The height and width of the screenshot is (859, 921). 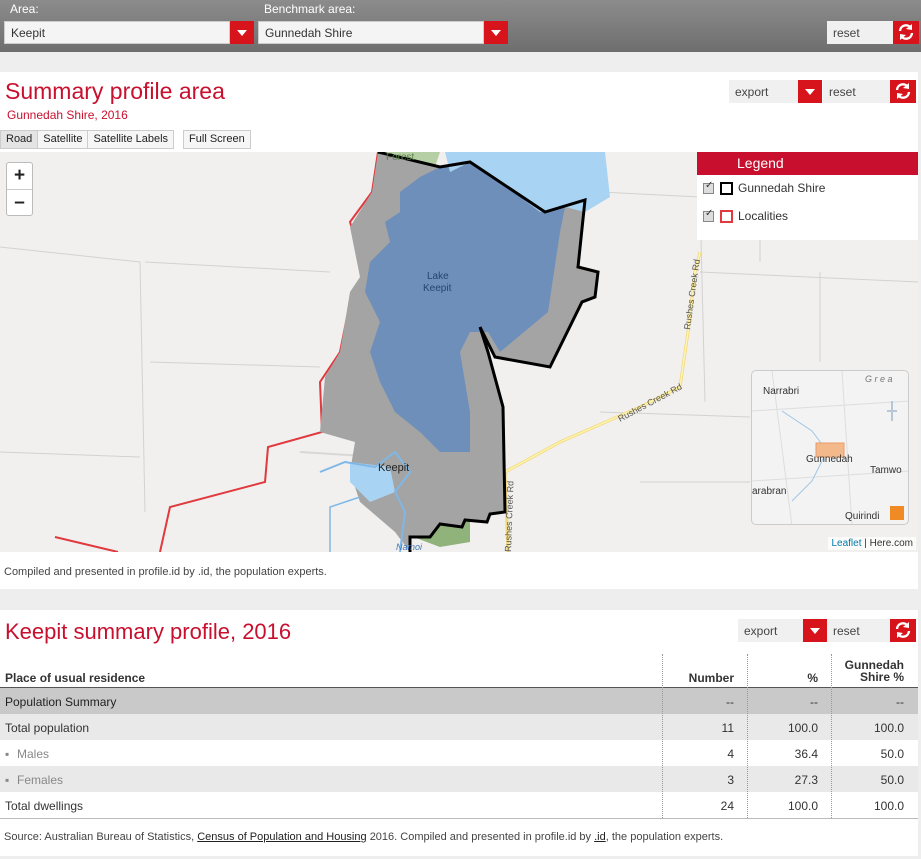 I want to click on row-percent: 36.4, so click(x=806, y=754).